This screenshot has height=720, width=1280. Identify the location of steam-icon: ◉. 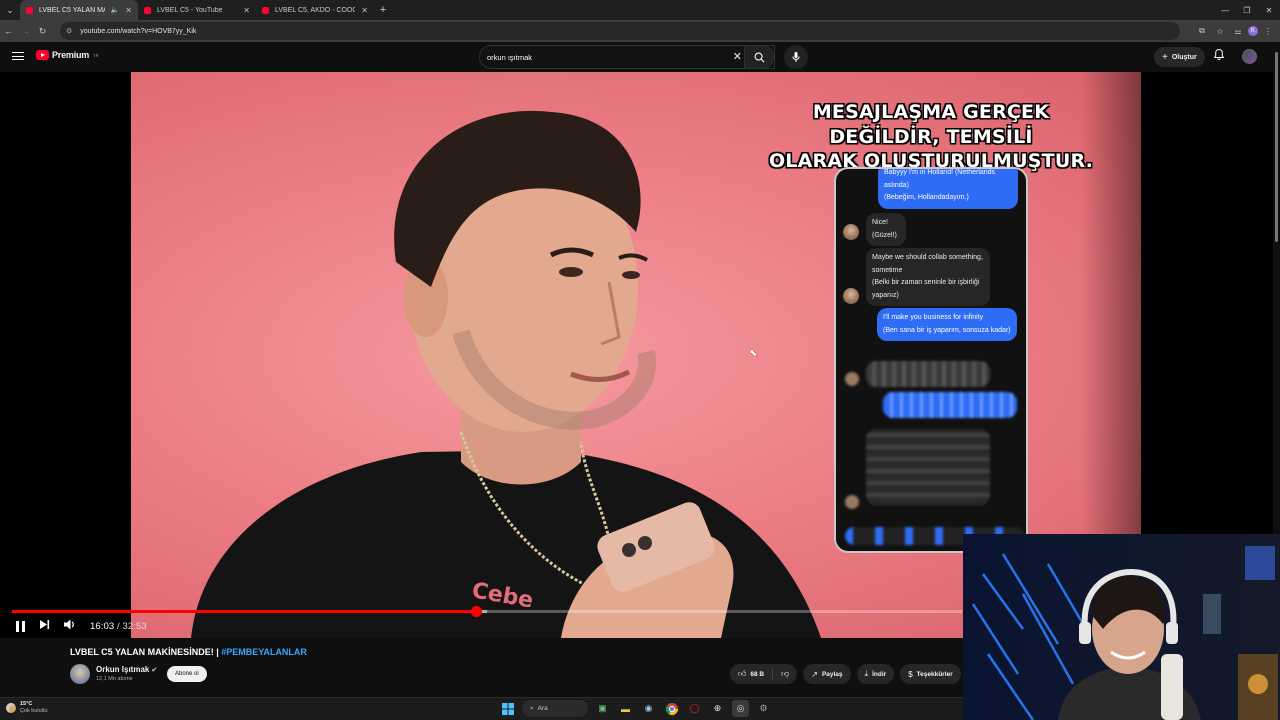
(648, 708).